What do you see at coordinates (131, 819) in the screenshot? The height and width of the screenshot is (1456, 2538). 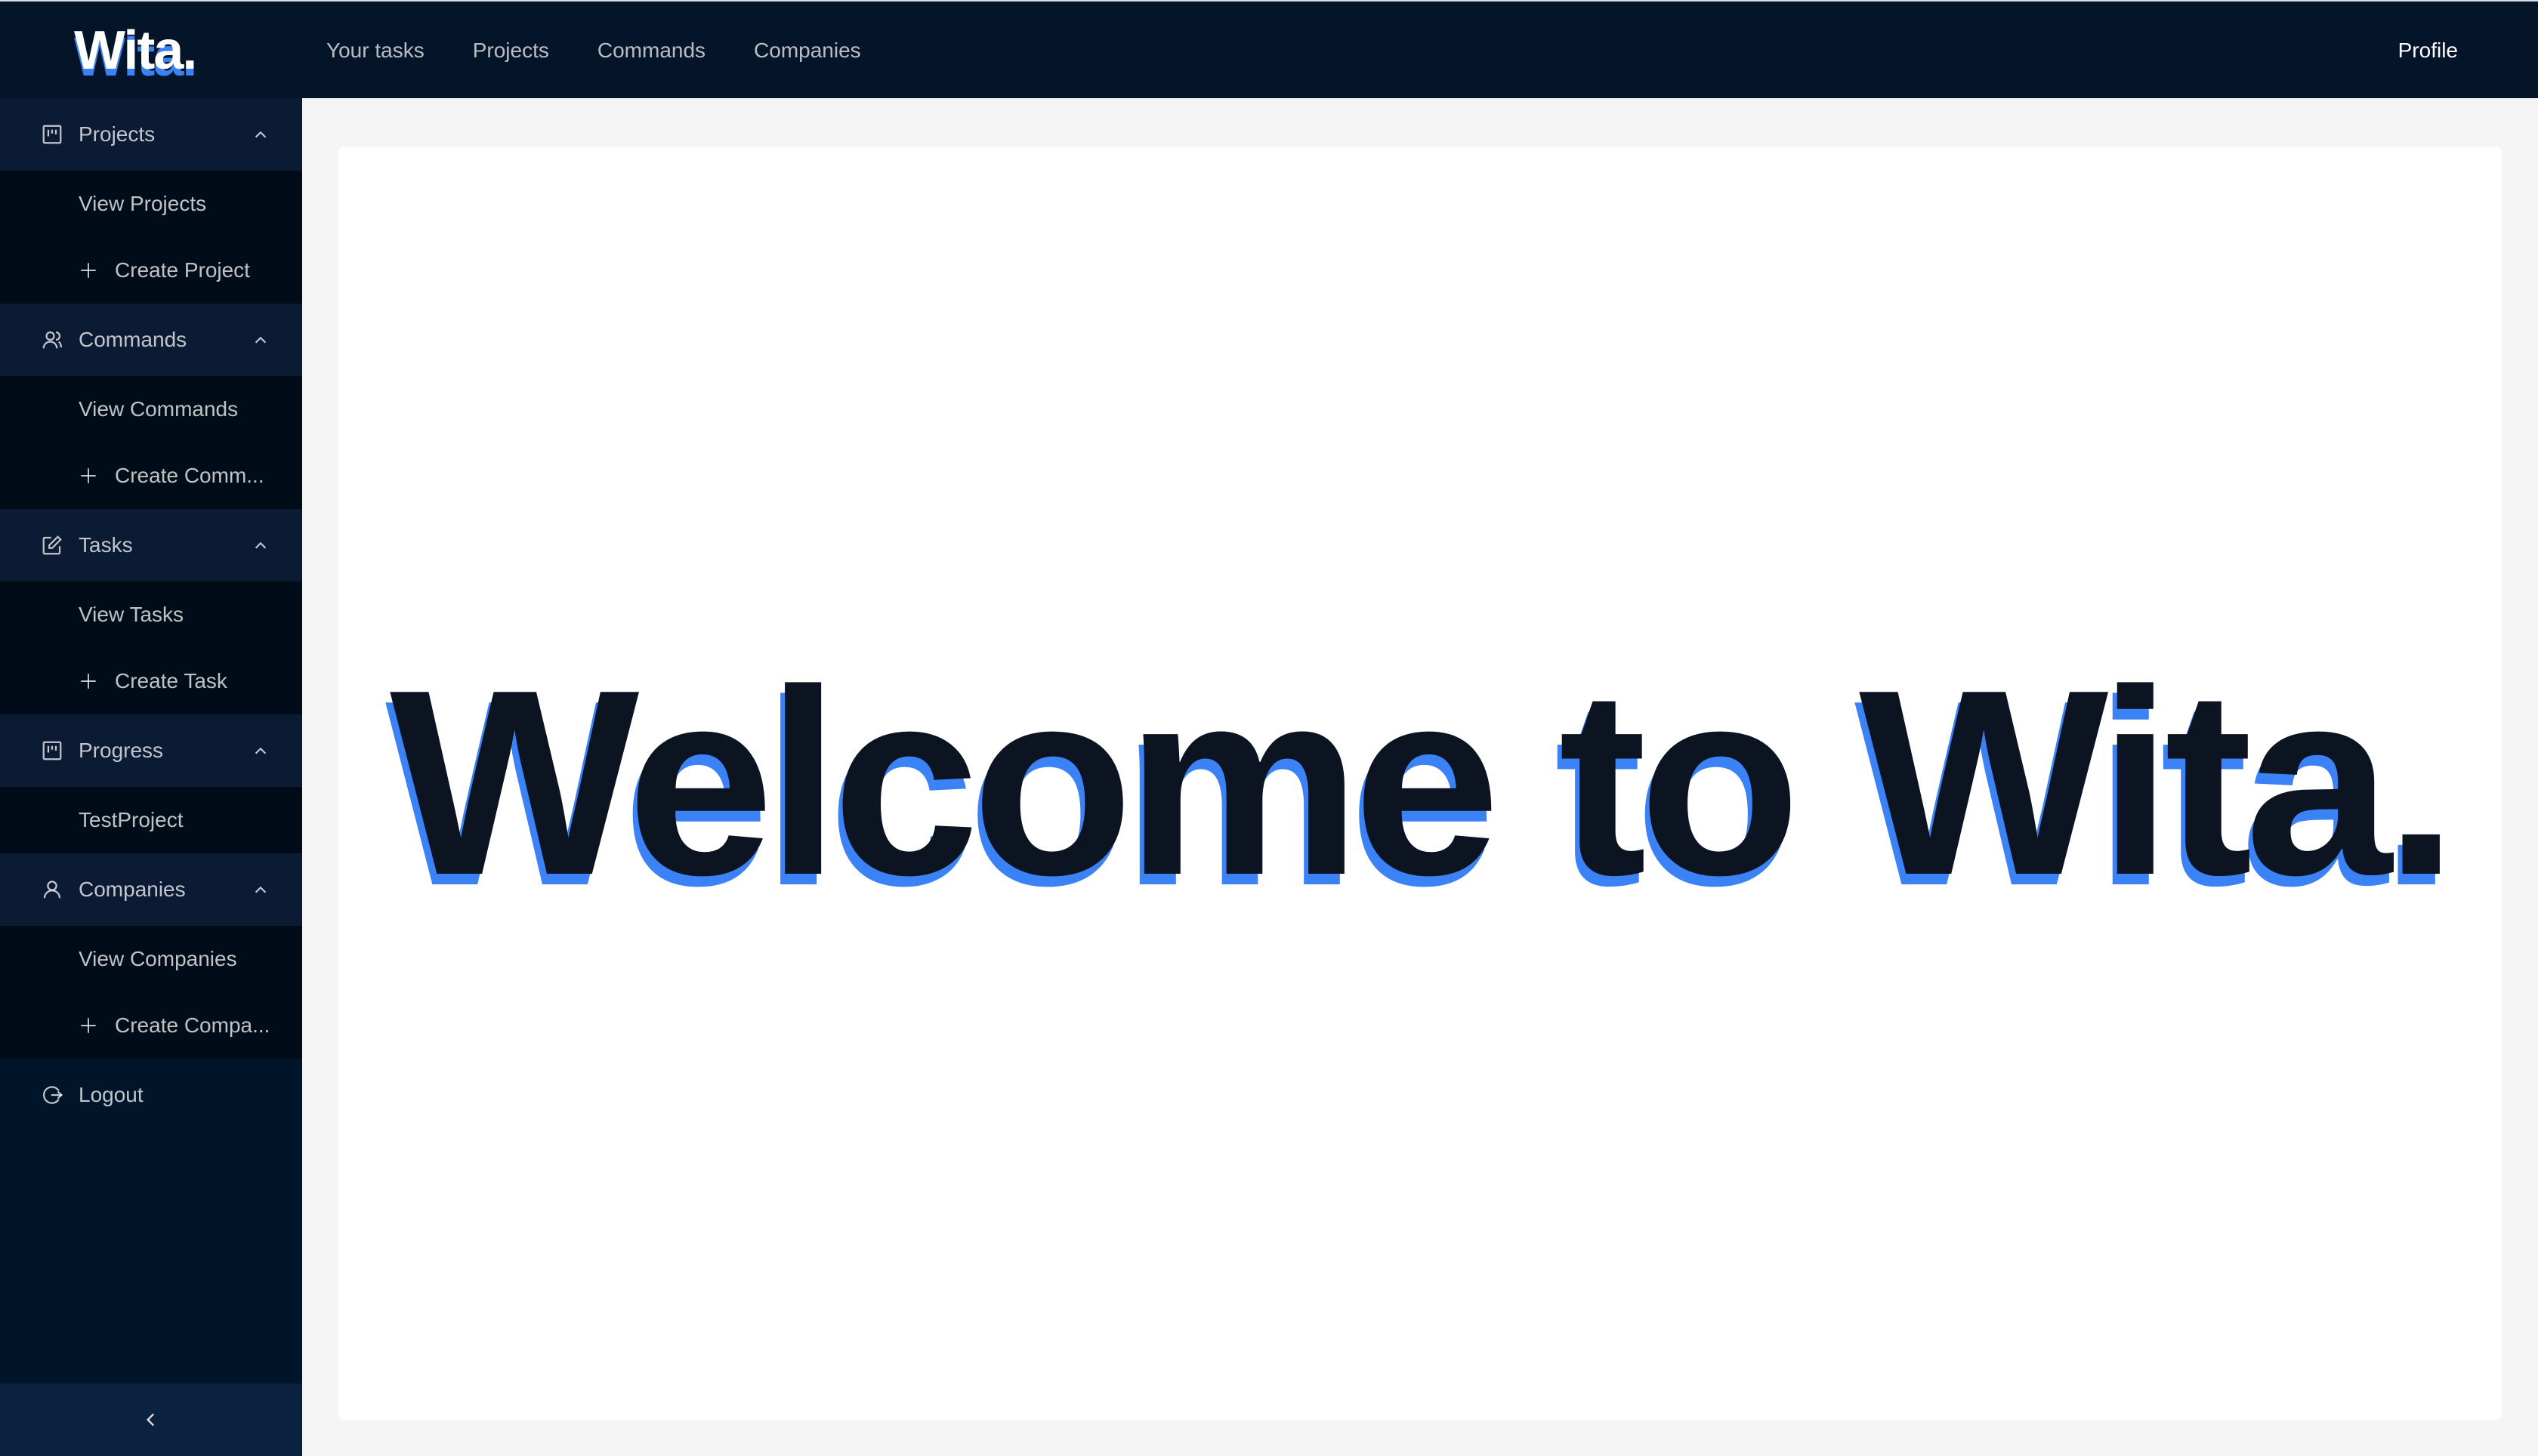 I see `sidebar-item-label: TestProject` at bounding box center [131, 819].